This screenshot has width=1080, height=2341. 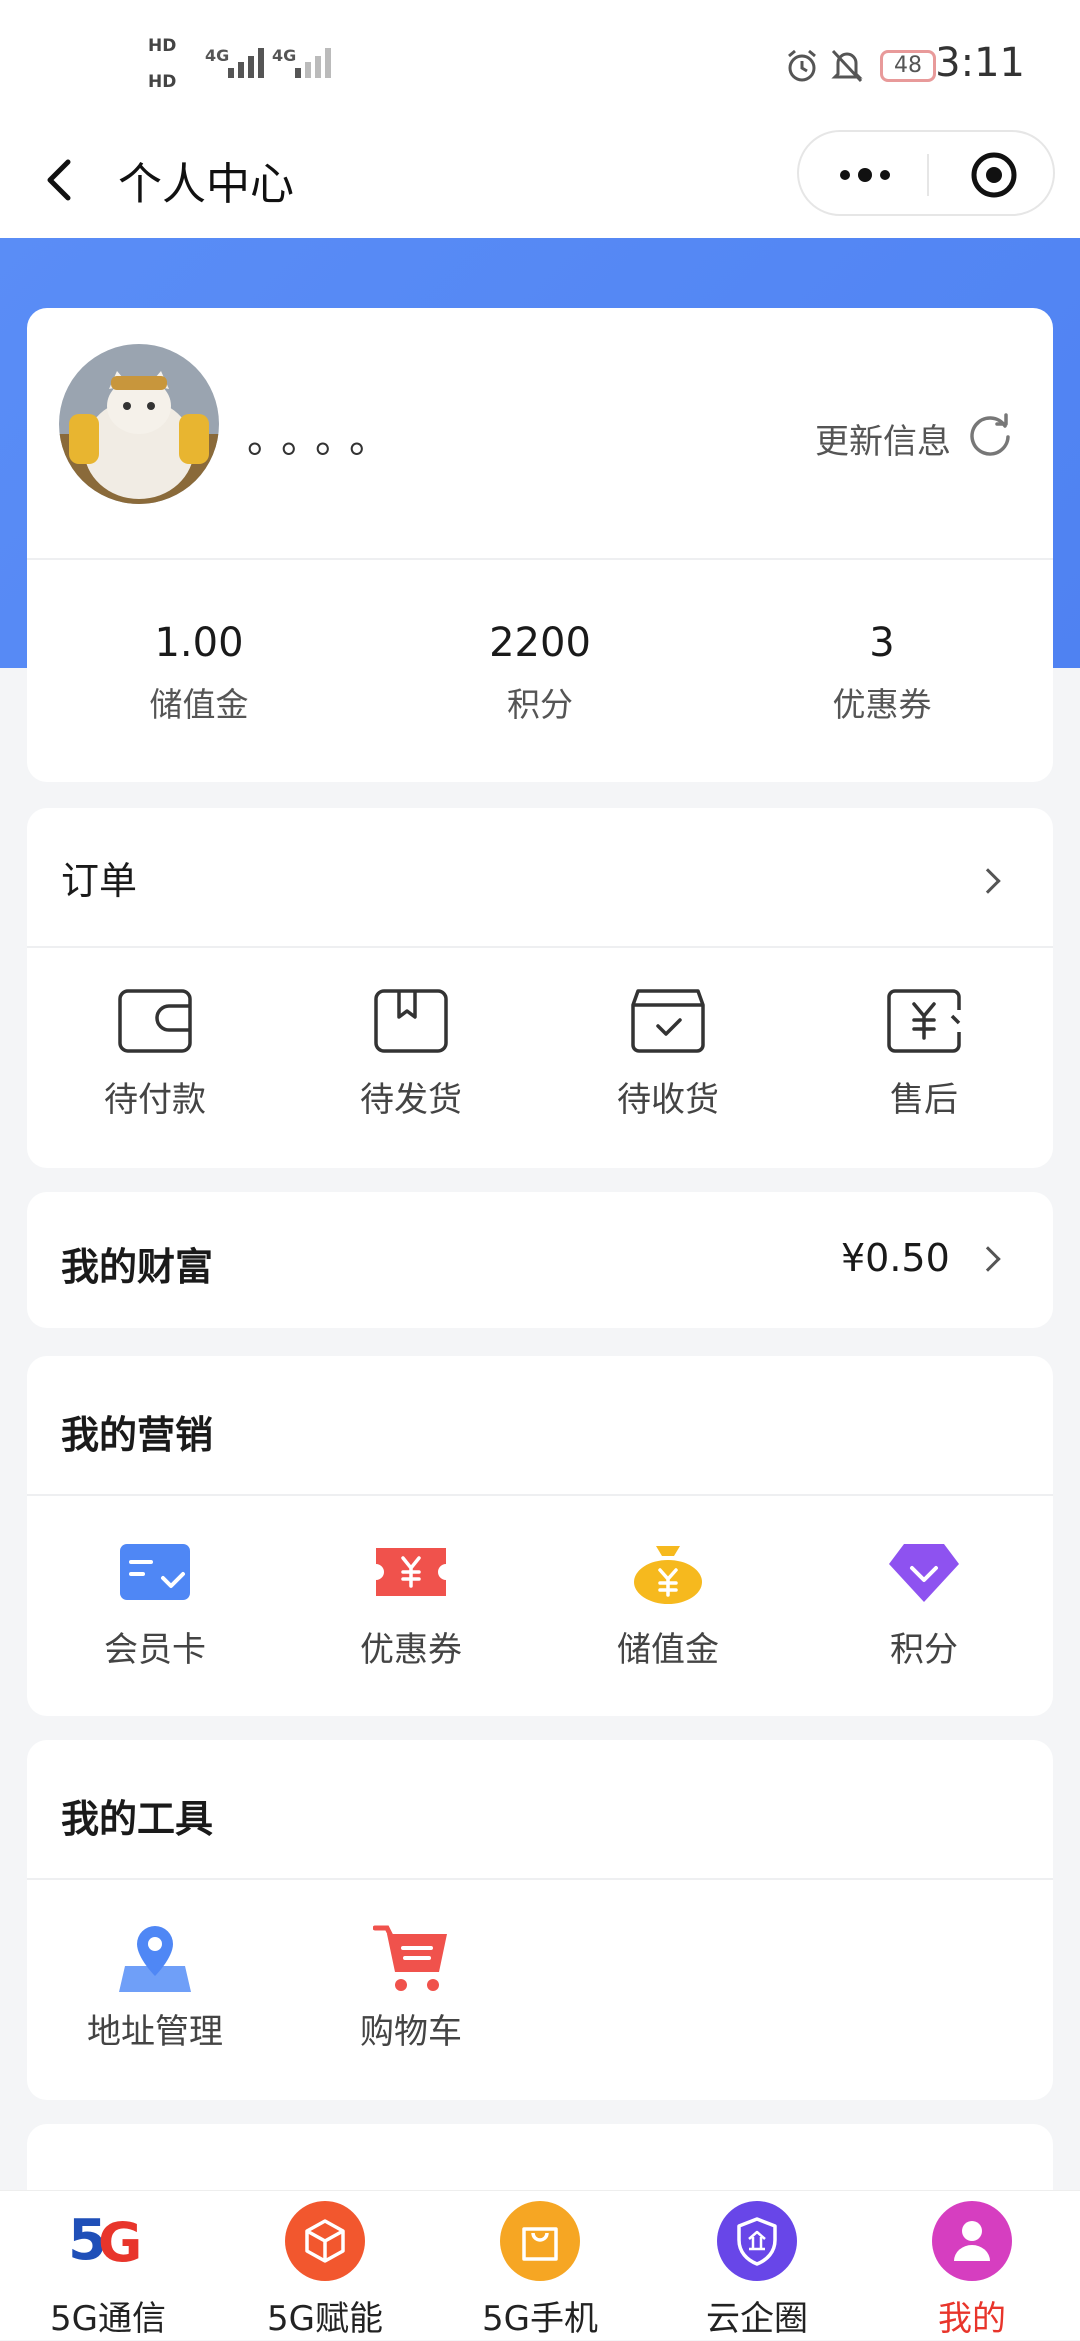 What do you see at coordinates (882, 673) in the screenshot?
I see `stat-coupons: 3 优惠券` at bounding box center [882, 673].